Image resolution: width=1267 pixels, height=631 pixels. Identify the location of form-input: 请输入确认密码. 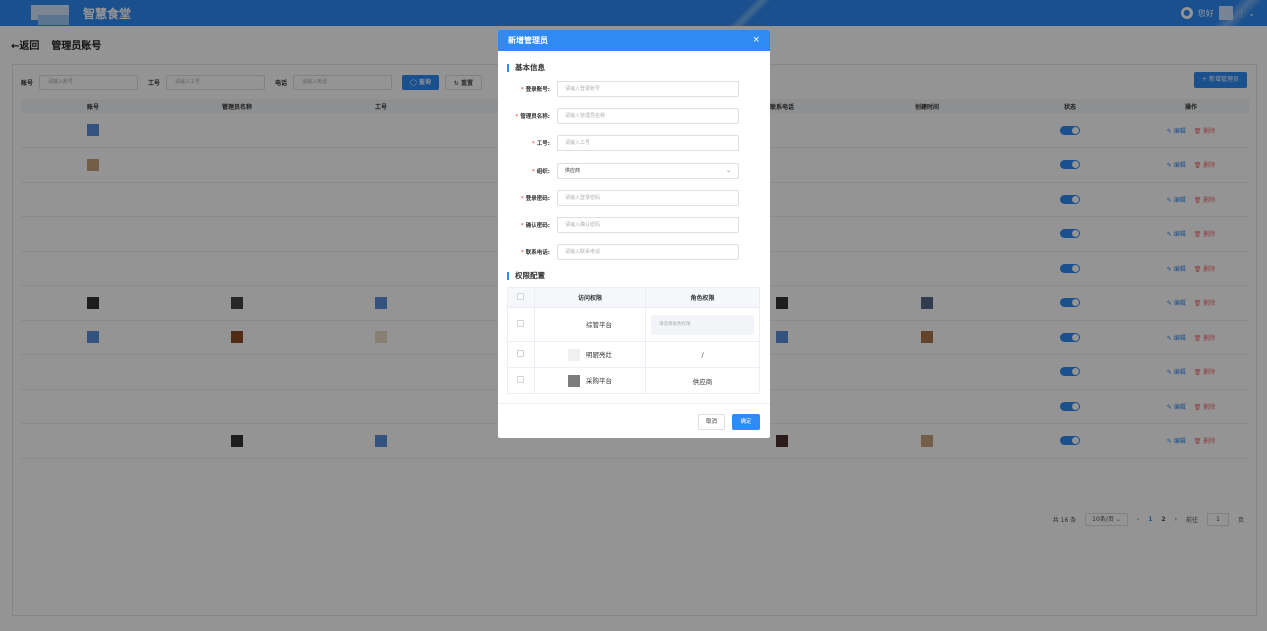
(648, 225).